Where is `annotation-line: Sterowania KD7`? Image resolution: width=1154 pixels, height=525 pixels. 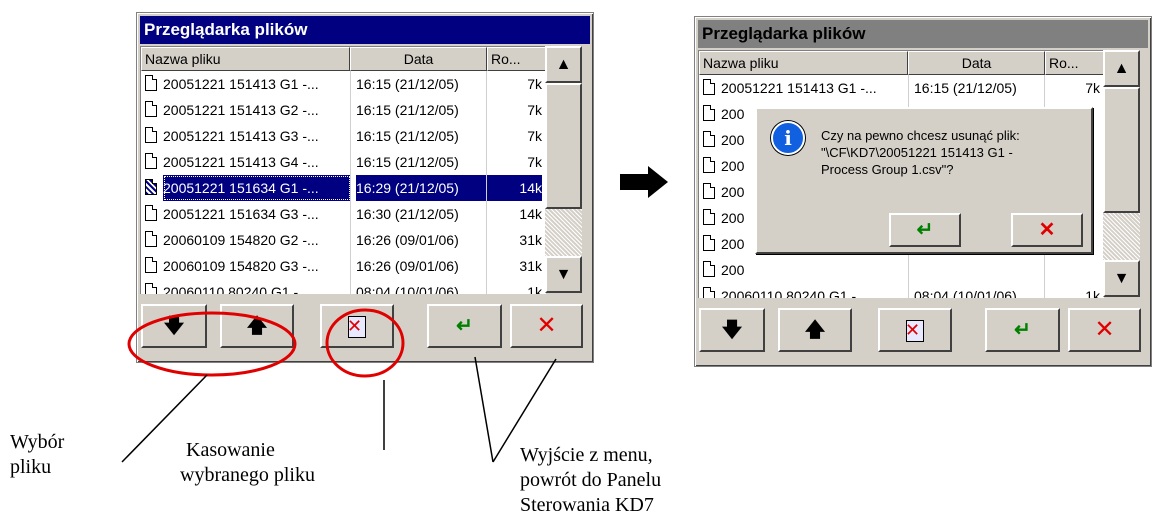
annotation-line: Sterowania KD7 is located at coordinates (587, 505).